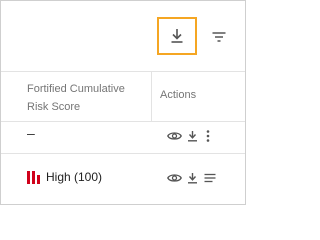  I want to click on risk-score-cell: High (100), so click(64, 177).